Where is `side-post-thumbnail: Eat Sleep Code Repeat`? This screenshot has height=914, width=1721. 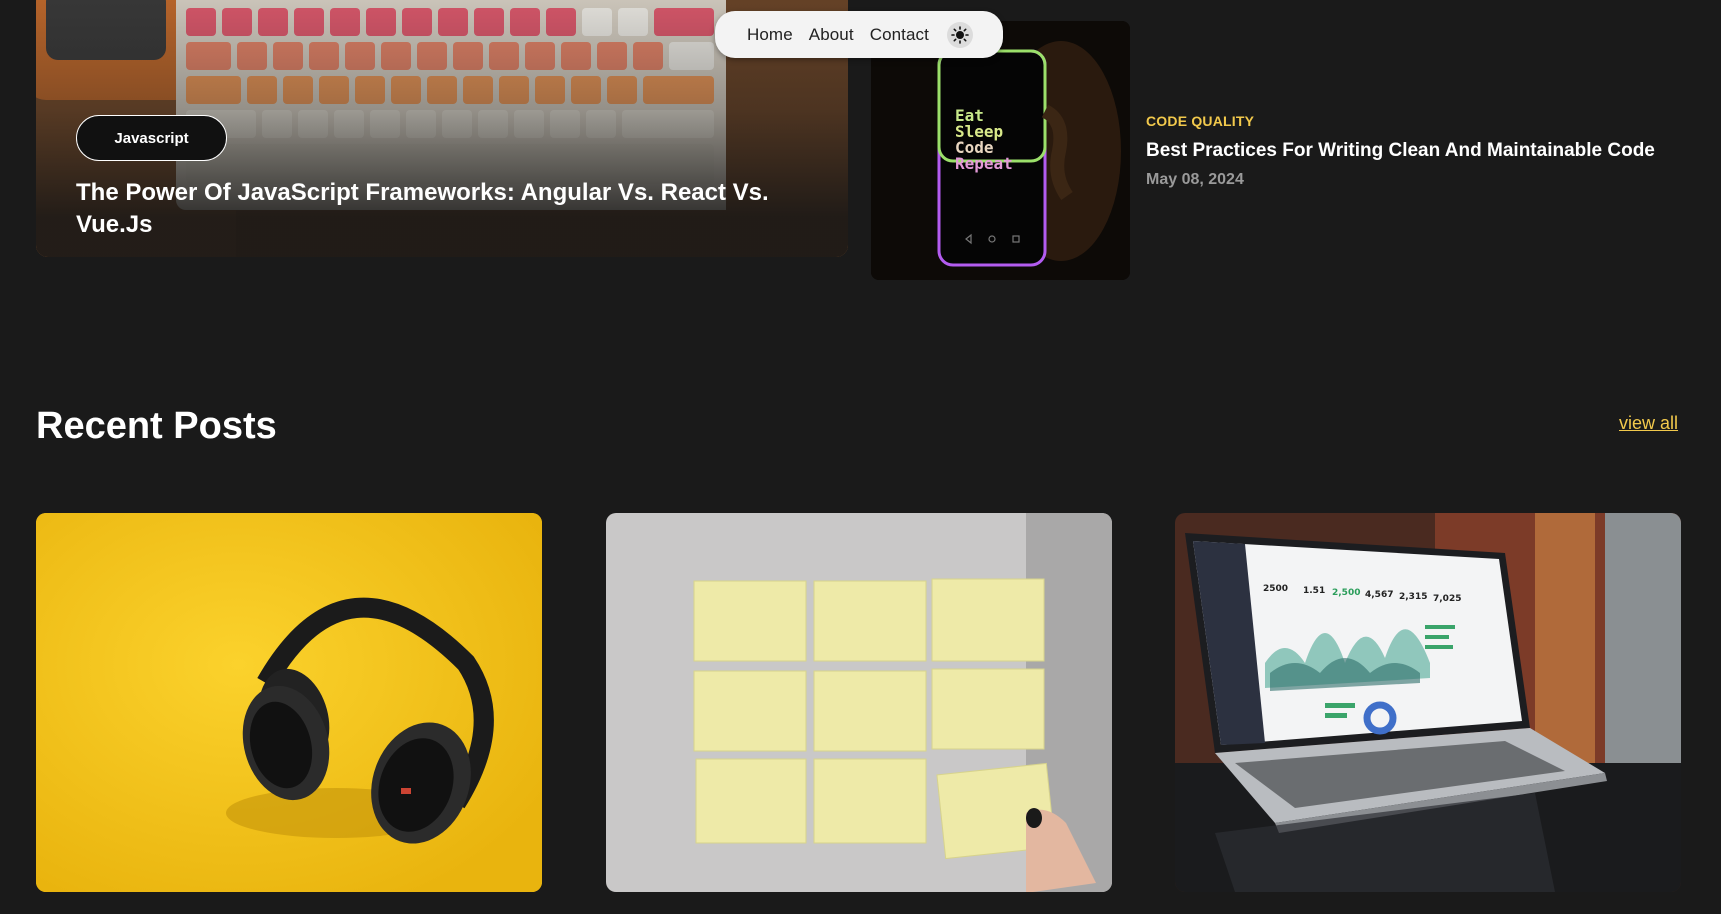 side-post-thumbnail: Eat Sleep Code Repeat is located at coordinates (1000, 150).